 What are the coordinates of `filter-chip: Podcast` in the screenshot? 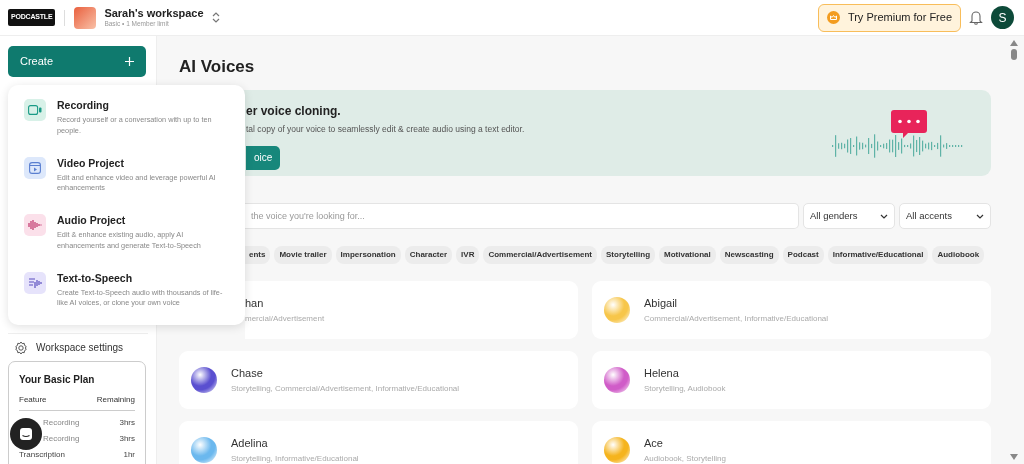 It's located at (803, 255).